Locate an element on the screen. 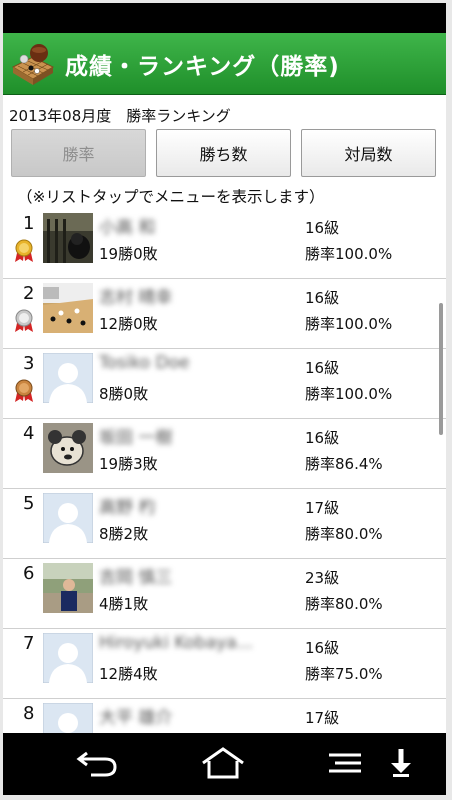  rank-number: 6 is located at coordinates (29, 573).